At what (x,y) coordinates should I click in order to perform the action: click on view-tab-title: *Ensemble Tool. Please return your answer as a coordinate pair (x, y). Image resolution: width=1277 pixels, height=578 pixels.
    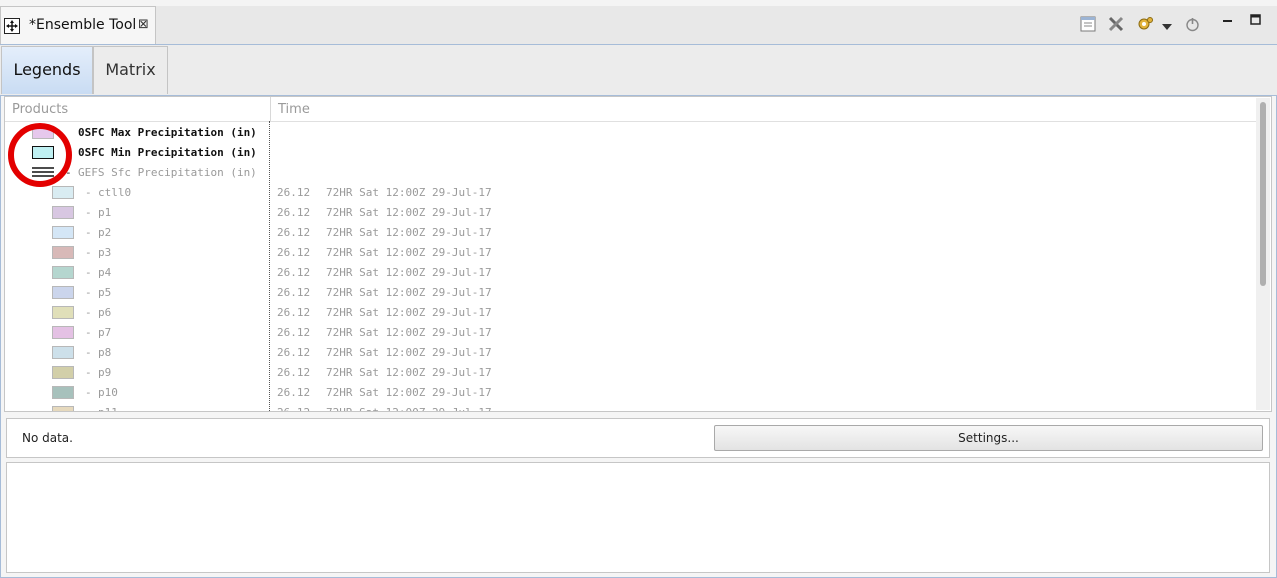
    Looking at the image, I should click on (83, 25).